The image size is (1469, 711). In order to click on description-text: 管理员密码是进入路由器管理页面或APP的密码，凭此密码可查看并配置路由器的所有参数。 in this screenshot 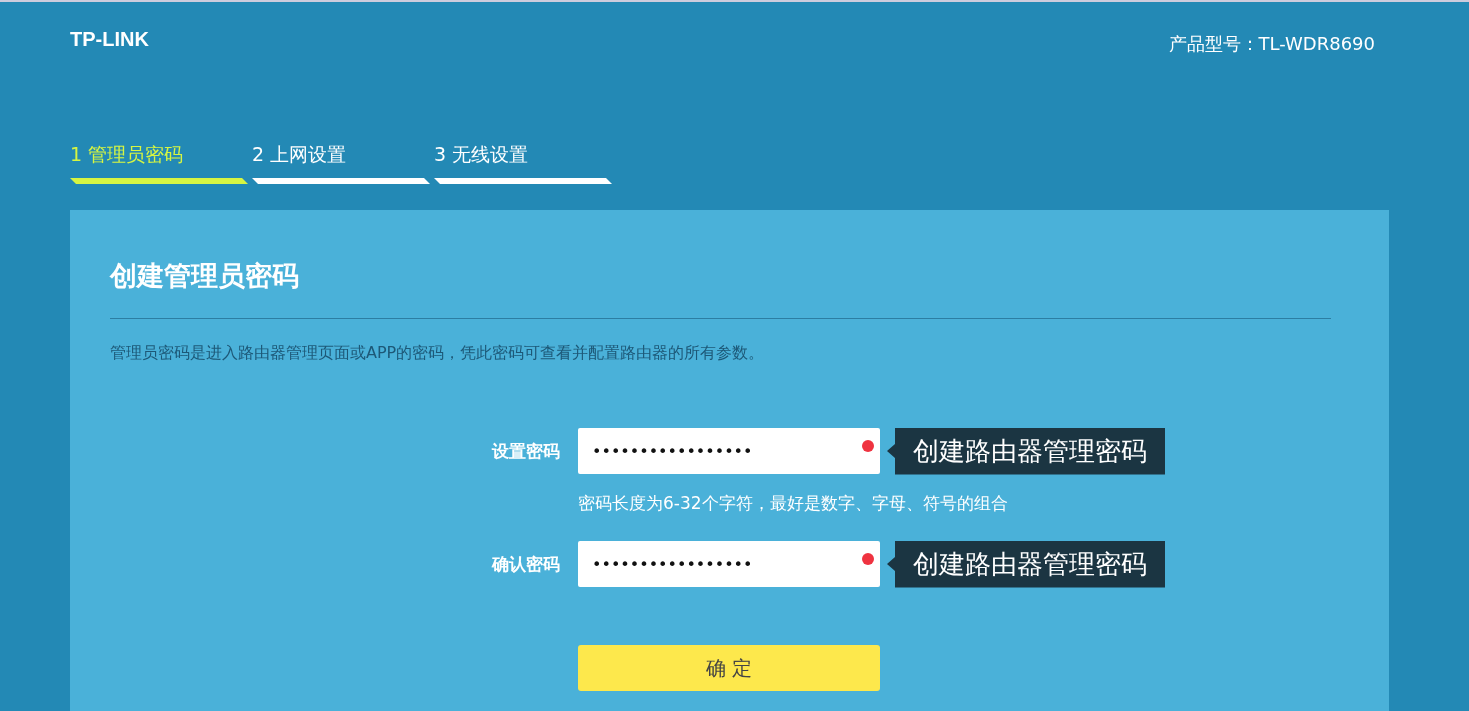, I will do `click(438, 353)`.